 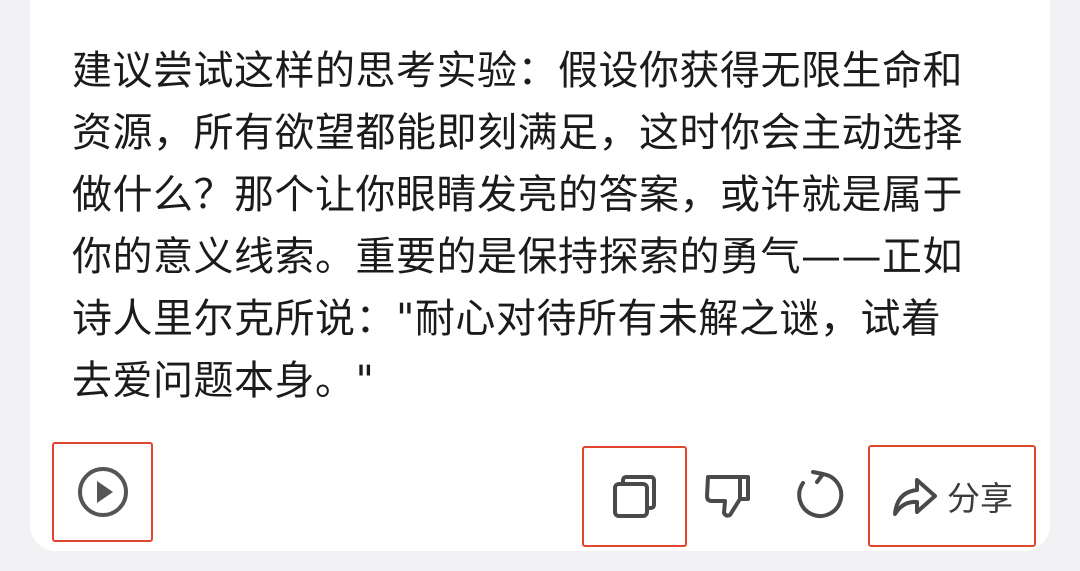 I want to click on refresh-icon, so click(x=818, y=495).